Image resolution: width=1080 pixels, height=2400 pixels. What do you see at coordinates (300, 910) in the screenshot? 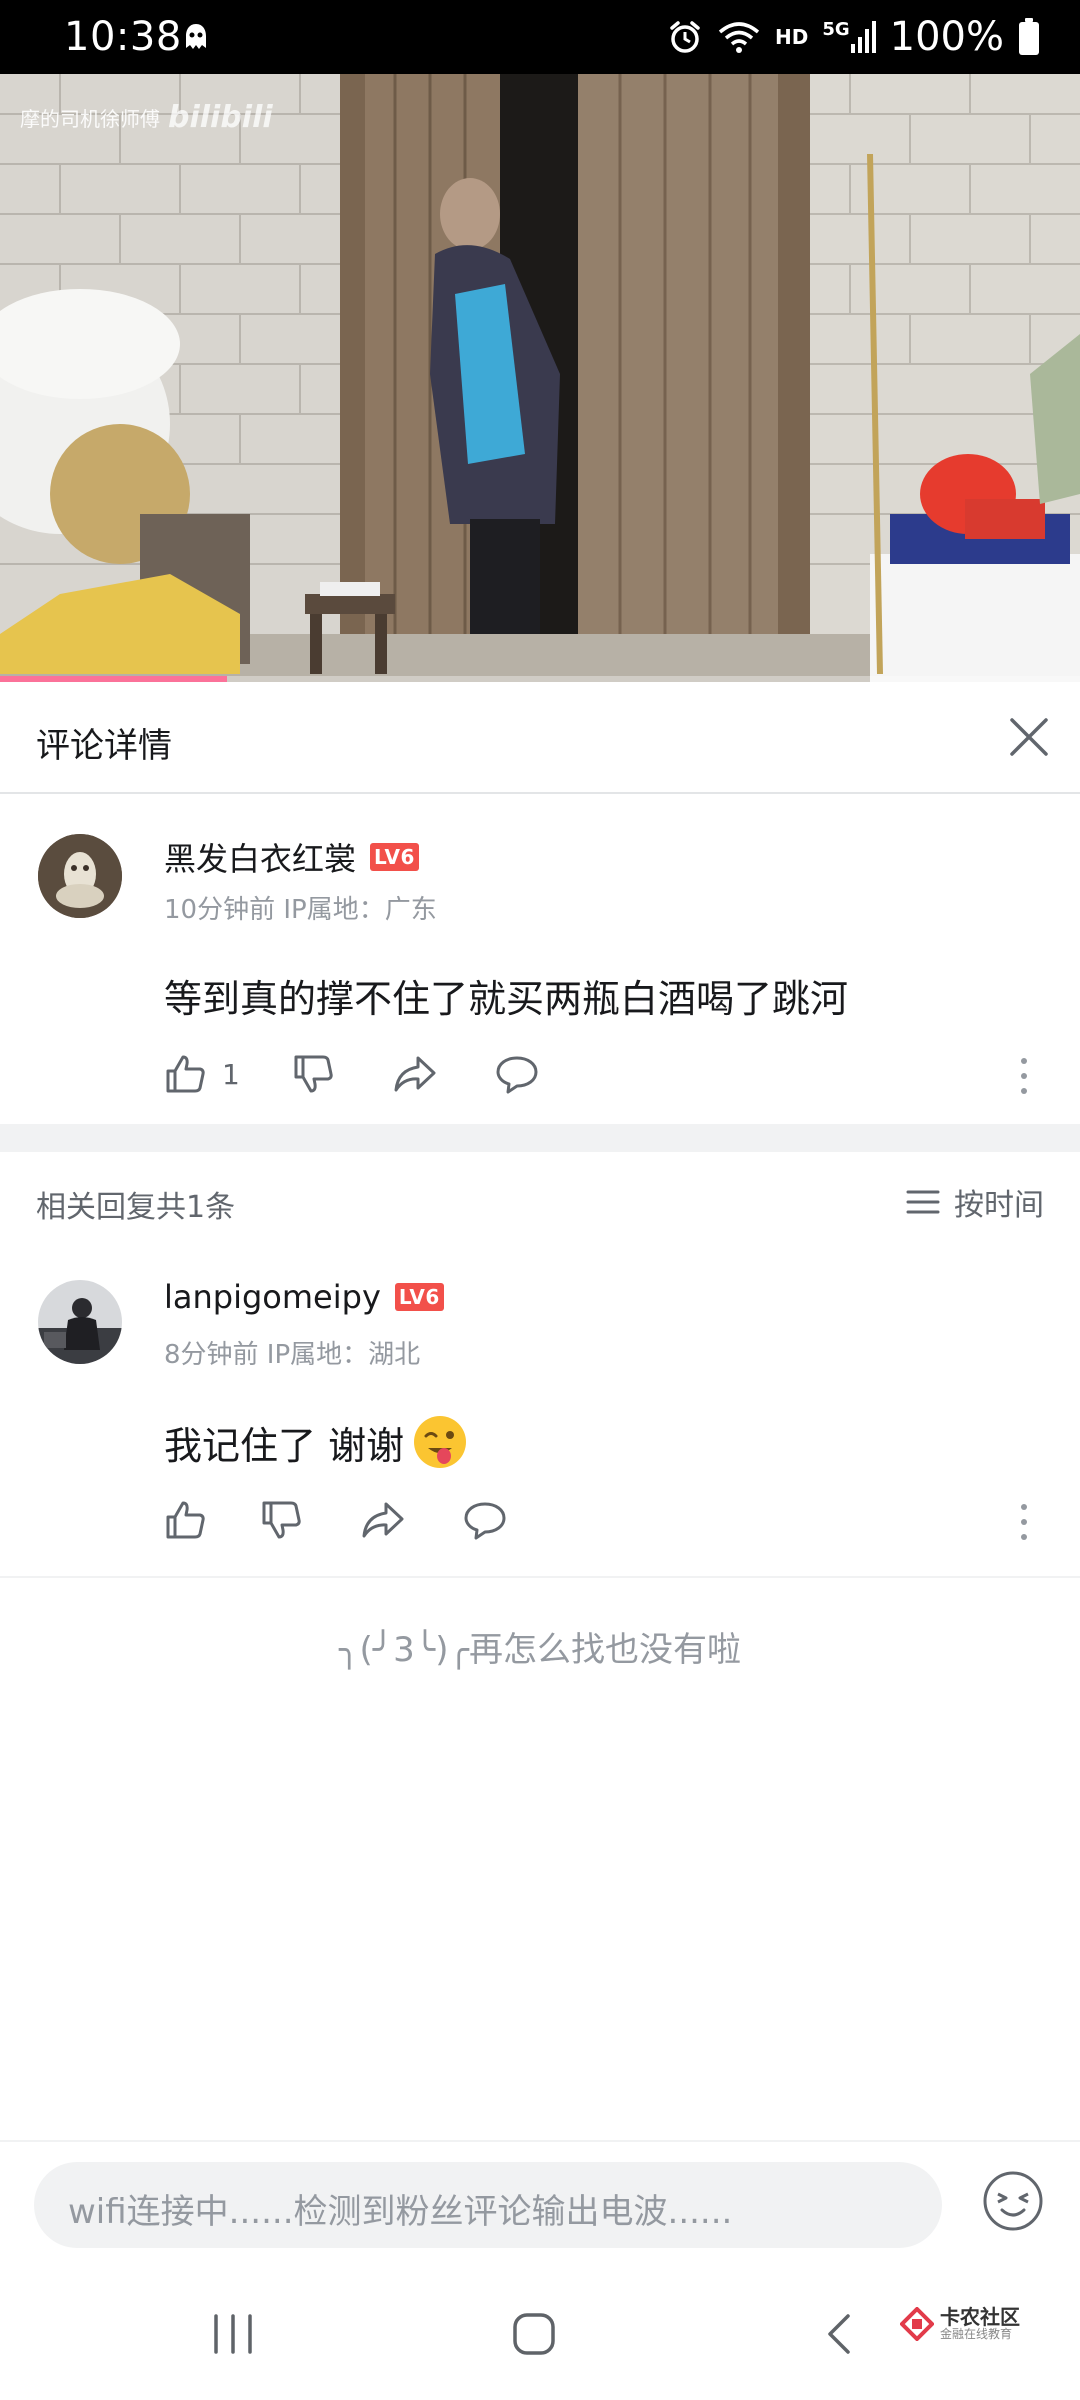
I see `comment-meta: 10分钟前 IP属地：广东` at bounding box center [300, 910].